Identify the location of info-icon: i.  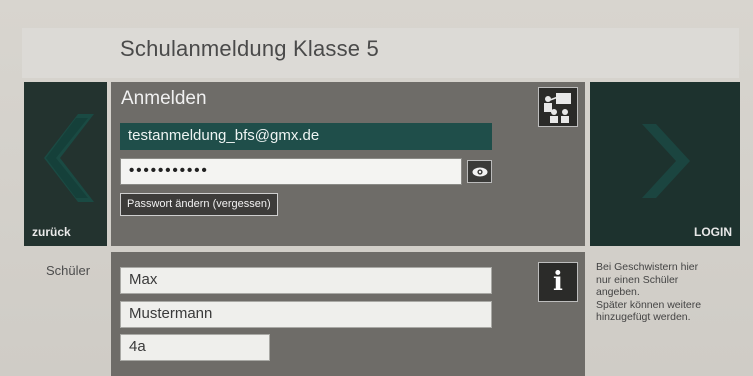
(558, 282).